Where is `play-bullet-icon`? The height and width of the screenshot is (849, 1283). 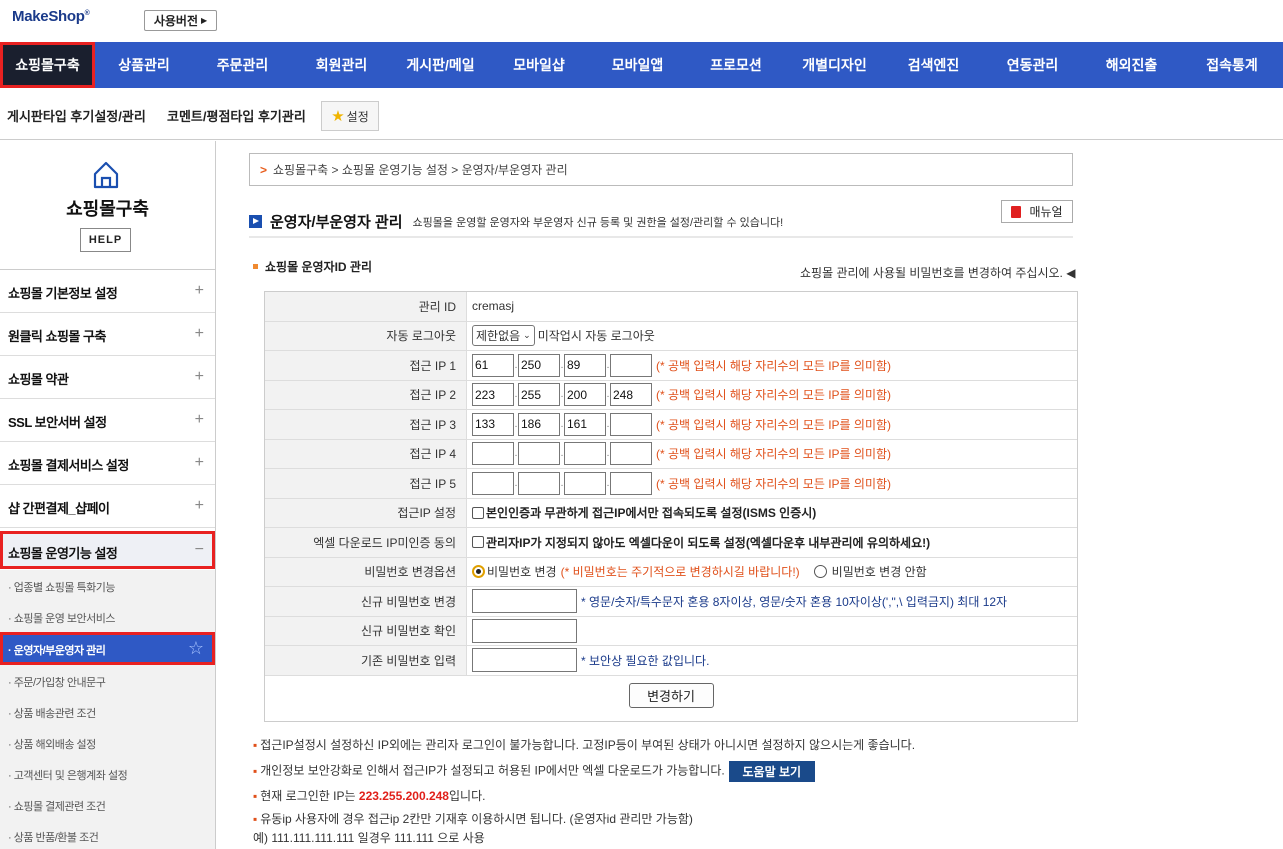
play-bullet-icon is located at coordinates (255, 221).